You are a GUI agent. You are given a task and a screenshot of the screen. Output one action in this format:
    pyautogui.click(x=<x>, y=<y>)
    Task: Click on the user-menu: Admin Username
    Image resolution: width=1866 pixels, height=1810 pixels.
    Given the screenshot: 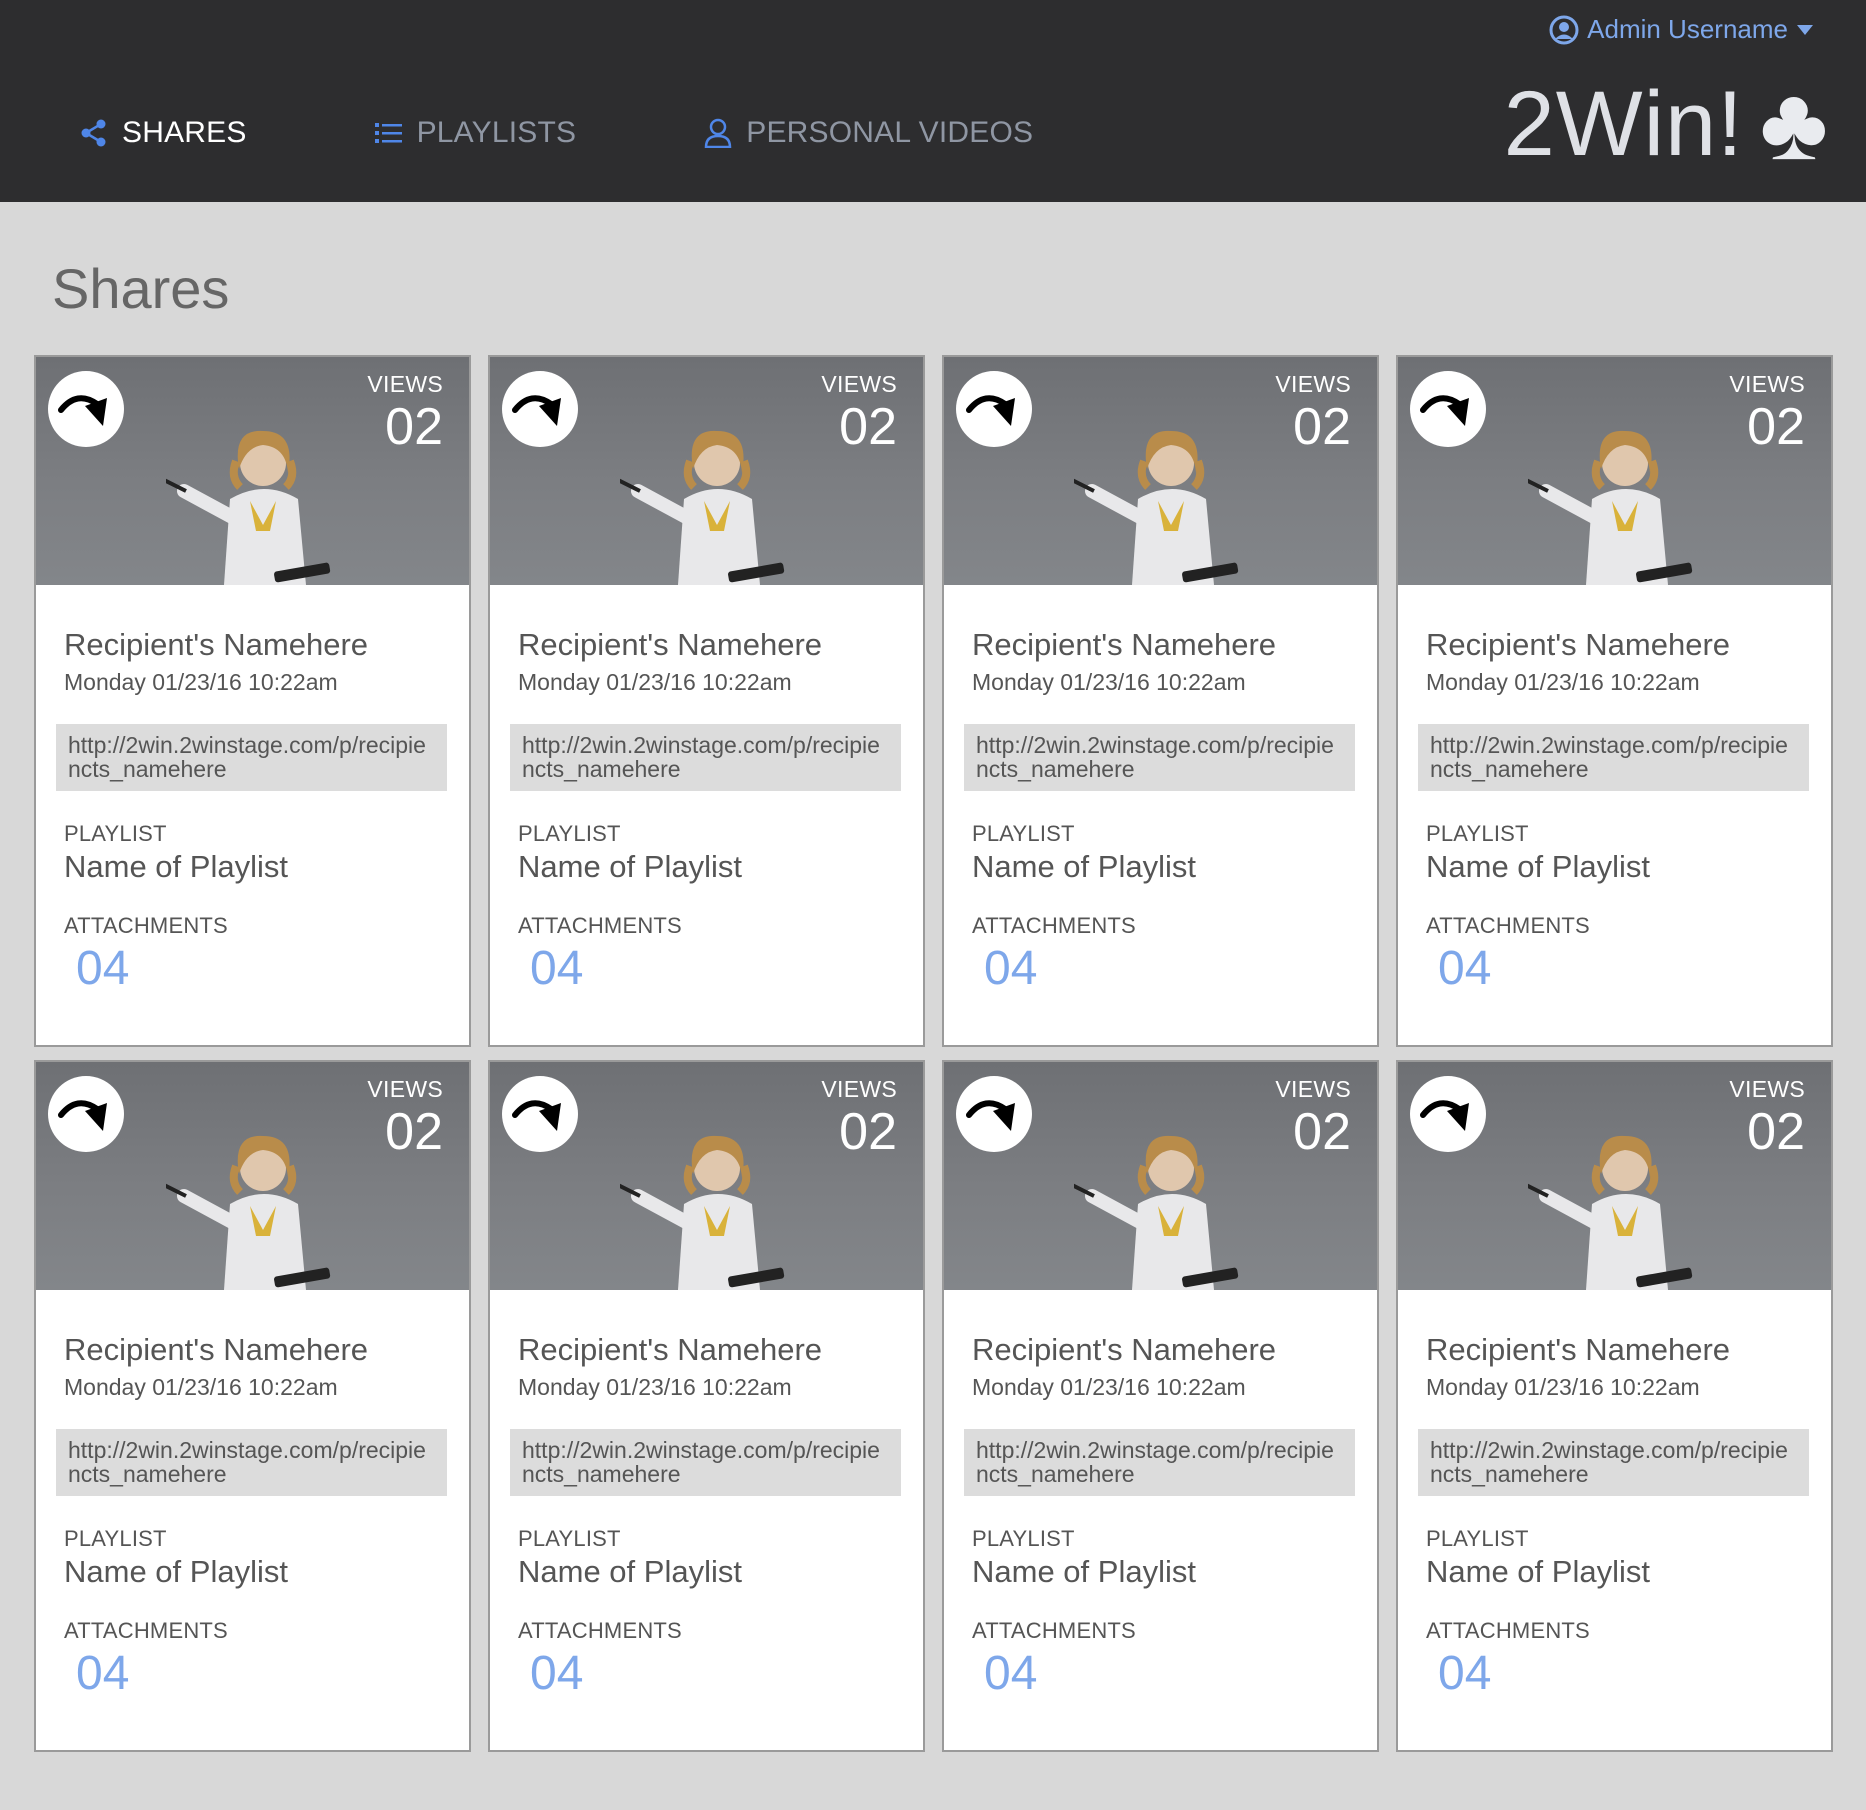 What is the action you would take?
    pyautogui.click(x=1681, y=29)
    